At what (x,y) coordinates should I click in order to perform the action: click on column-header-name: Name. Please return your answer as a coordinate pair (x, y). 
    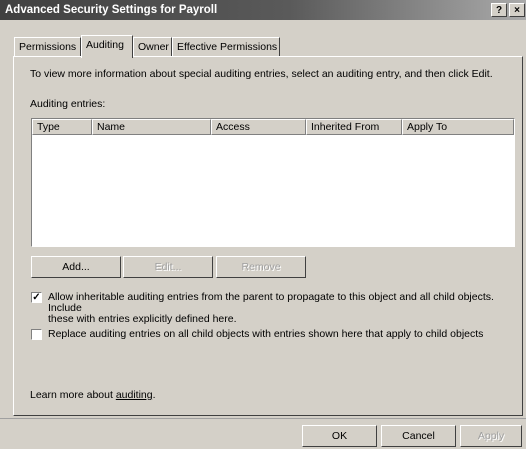
    Looking at the image, I should click on (151, 127).